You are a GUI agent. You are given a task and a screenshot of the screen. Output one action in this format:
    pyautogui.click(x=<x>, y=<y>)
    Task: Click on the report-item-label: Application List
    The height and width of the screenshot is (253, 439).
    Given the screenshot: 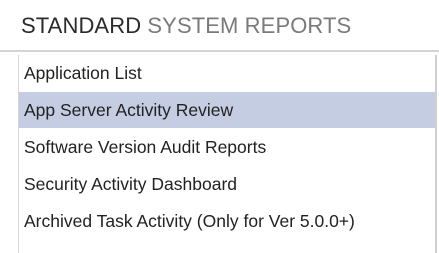 What is the action you would take?
    pyautogui.click(x=83, y=73)
    